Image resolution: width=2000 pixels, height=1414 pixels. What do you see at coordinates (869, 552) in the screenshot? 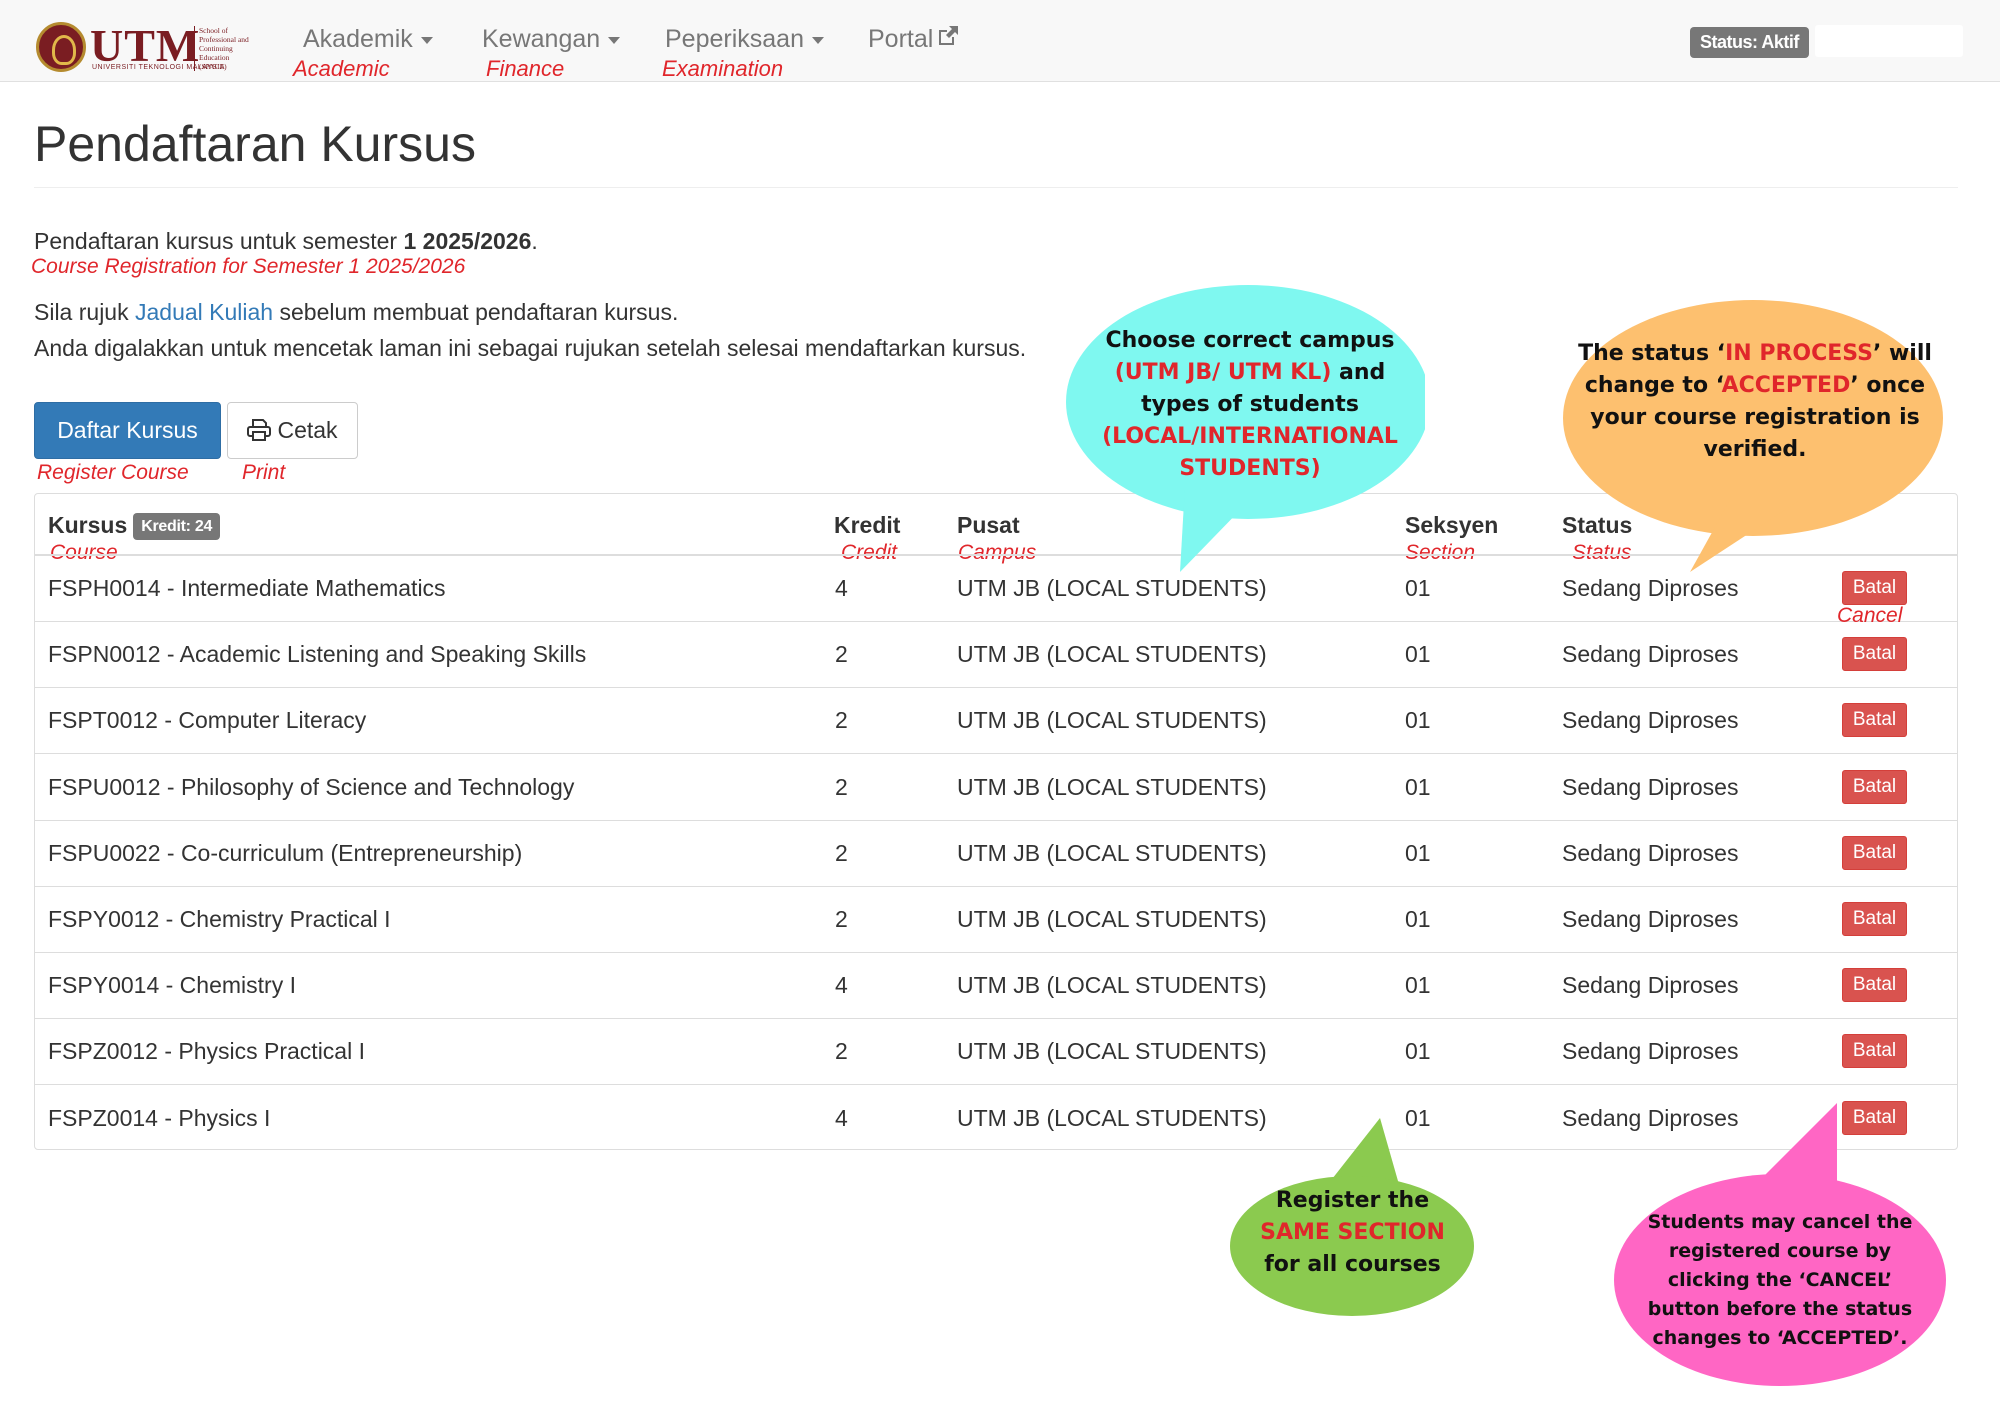
I see `header-credit-translation: Credit` at bounding box center [869, 552].